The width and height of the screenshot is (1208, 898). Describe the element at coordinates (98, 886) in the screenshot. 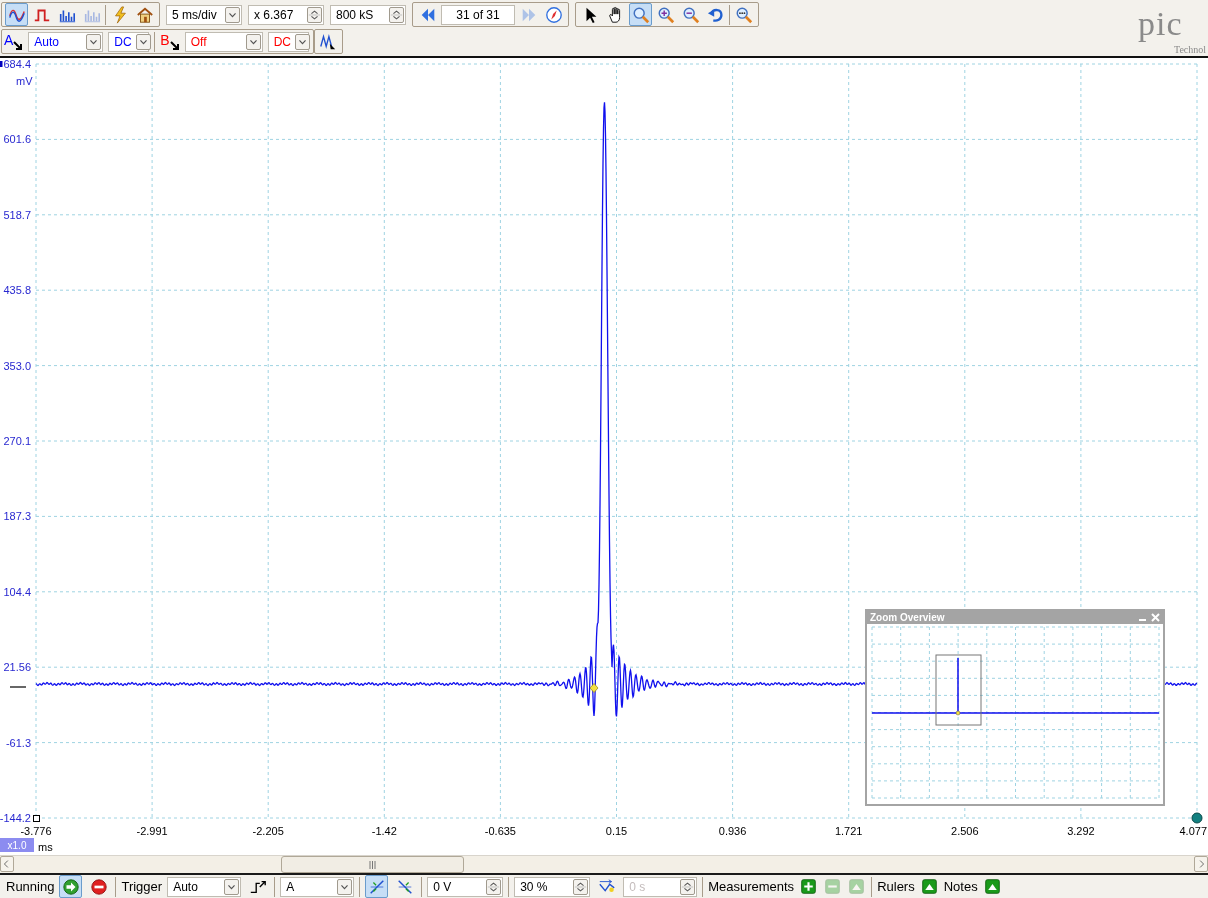

I see `stop-icon` at that location.